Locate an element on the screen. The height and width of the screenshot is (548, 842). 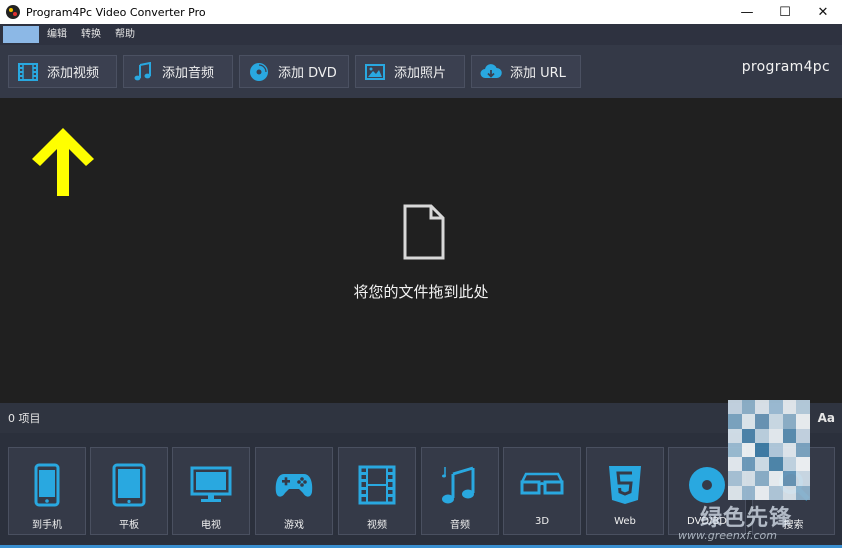
menu-item-help: 帮助 is located at coordinates (125, 34).